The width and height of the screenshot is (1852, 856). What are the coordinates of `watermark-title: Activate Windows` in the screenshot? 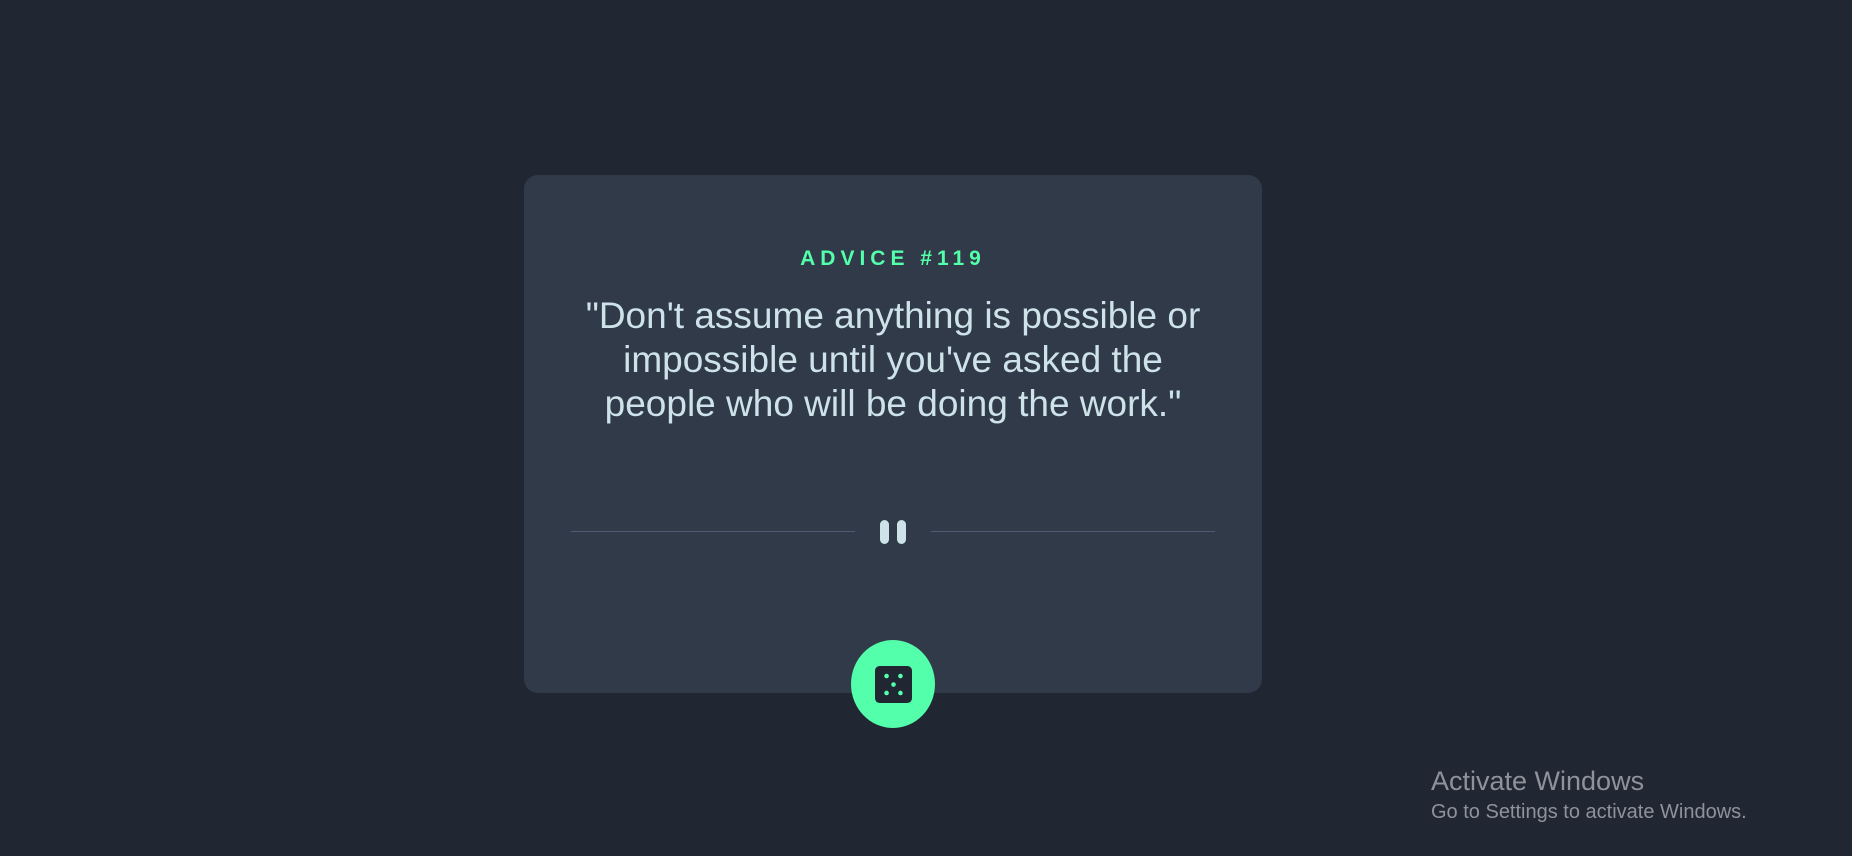 It's located at (1538, 781).